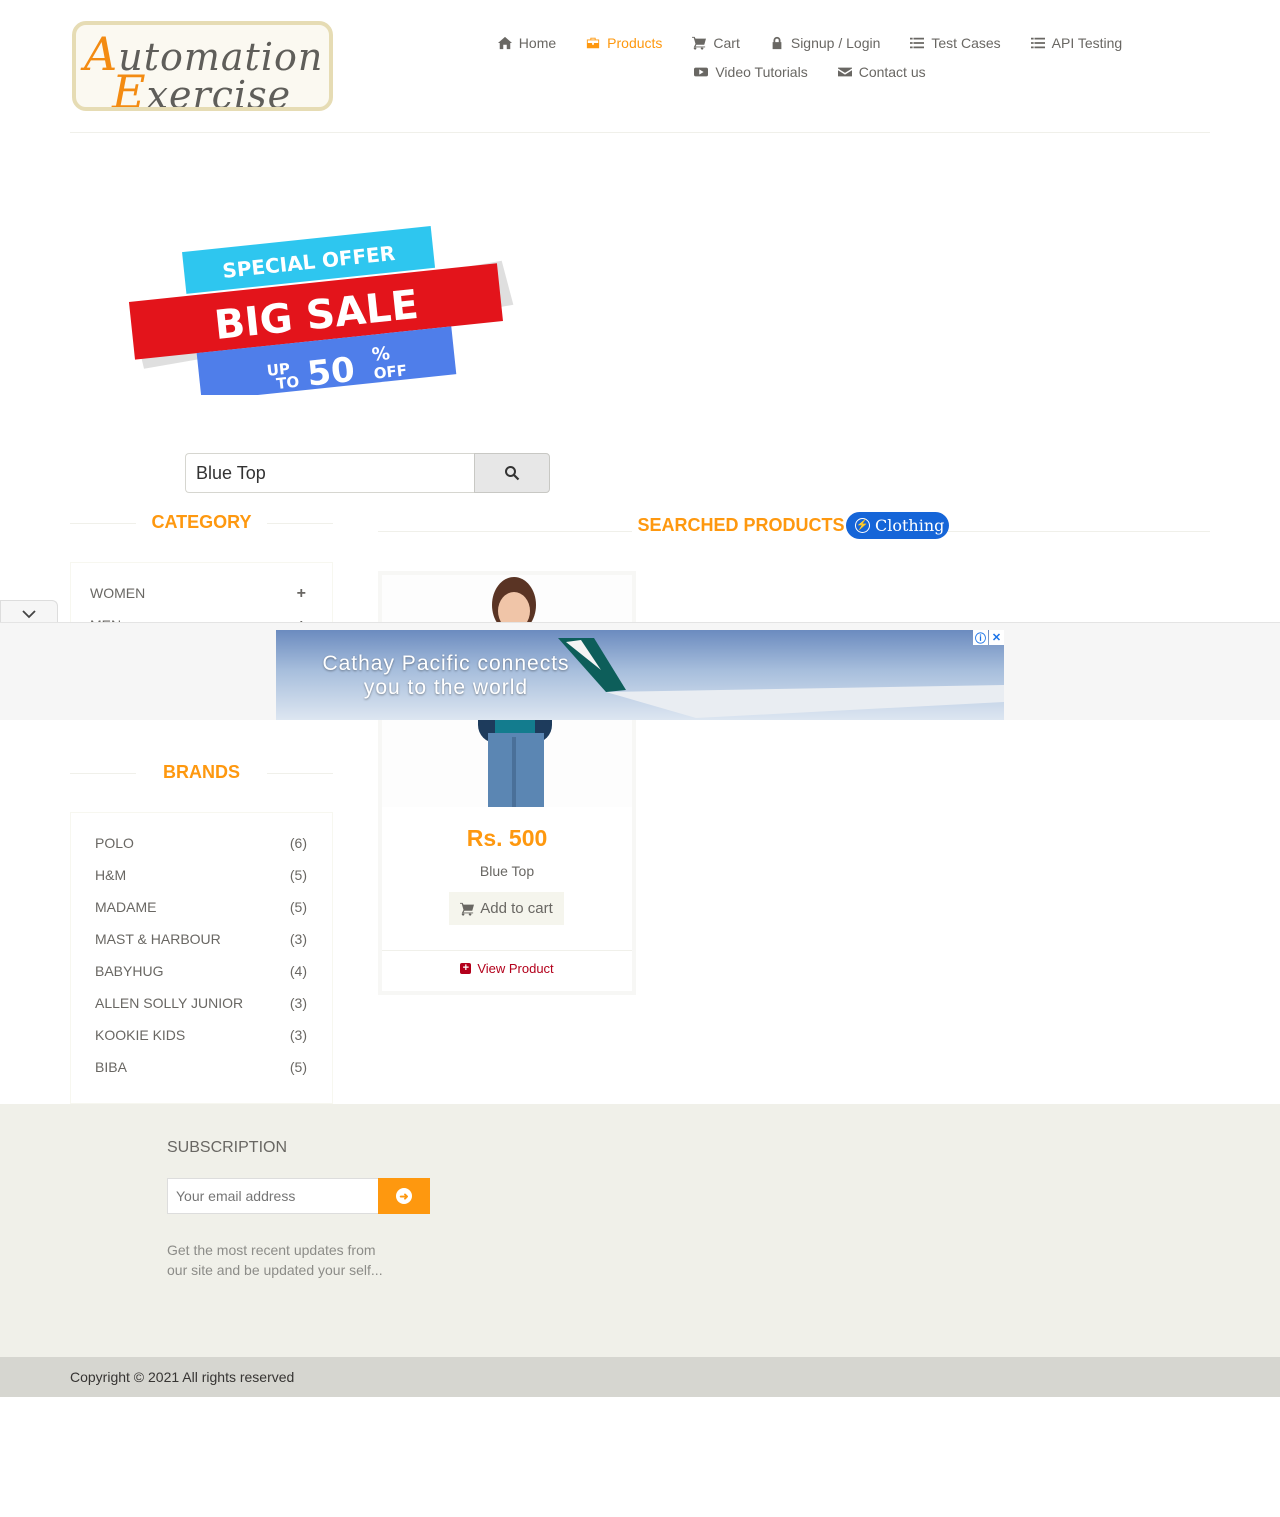  I want to click on subscription-title: SUBSCRIPTION, so click(227, 1147).